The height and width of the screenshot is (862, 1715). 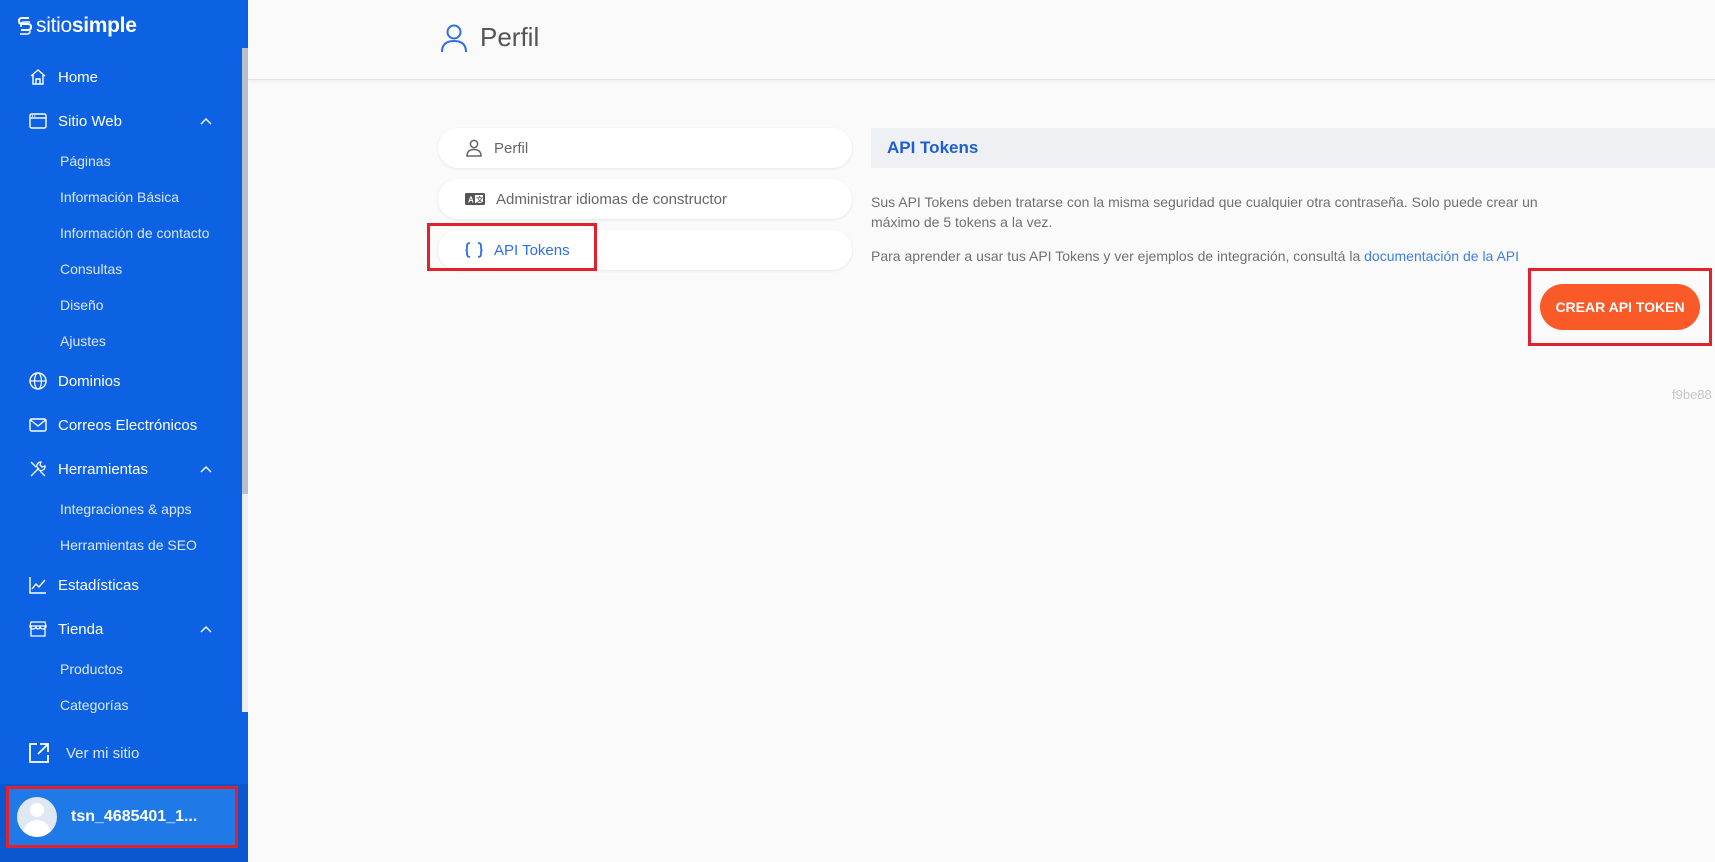 I want to click on sidebar-item-label: Herramientas, so click(x=103, y=469).